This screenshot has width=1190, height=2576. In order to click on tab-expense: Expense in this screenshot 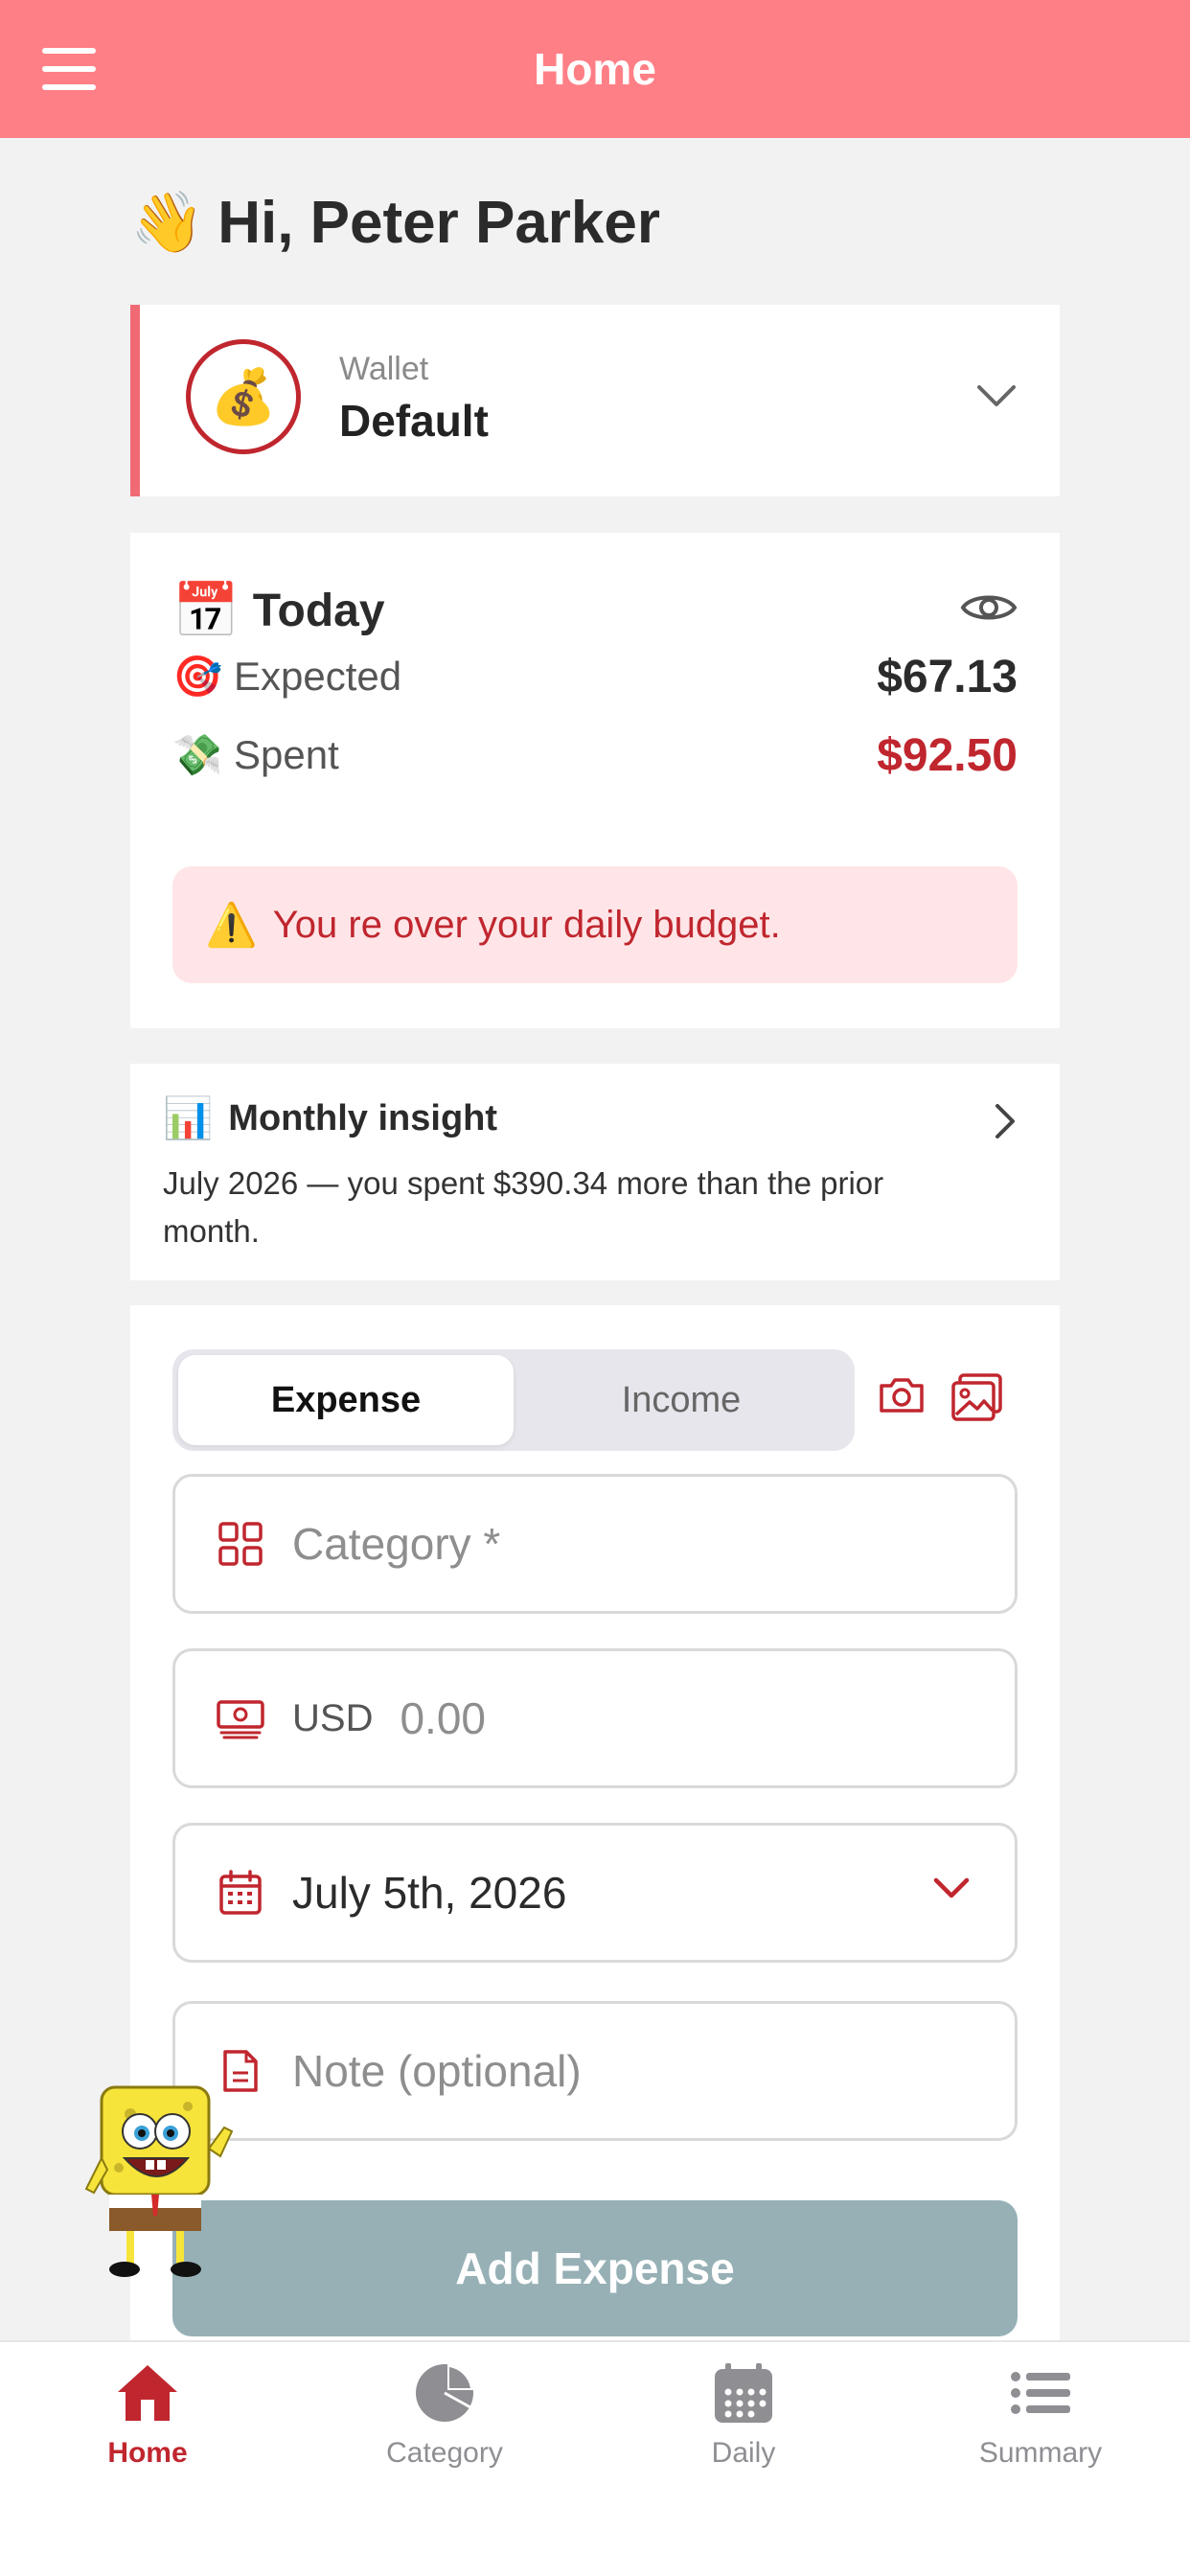, I will do `click(346, 1400)`.